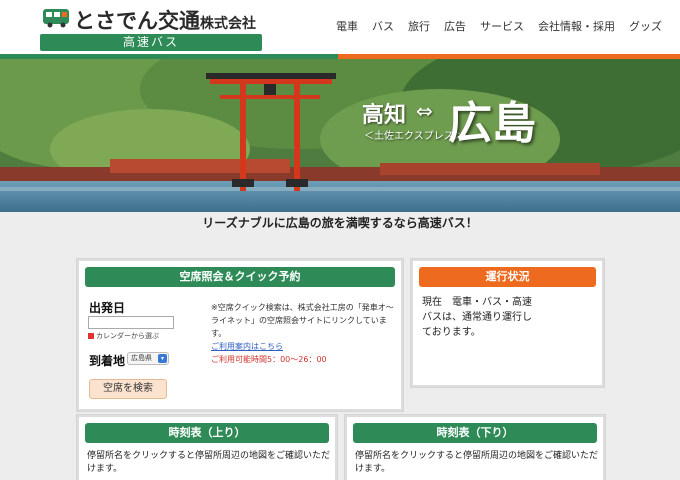 This screenshot has width=680, height=480. What do you see at coordinates (91, 336) in the screenshot?
I see `calendar-icon` at bounding box center [91, 336].